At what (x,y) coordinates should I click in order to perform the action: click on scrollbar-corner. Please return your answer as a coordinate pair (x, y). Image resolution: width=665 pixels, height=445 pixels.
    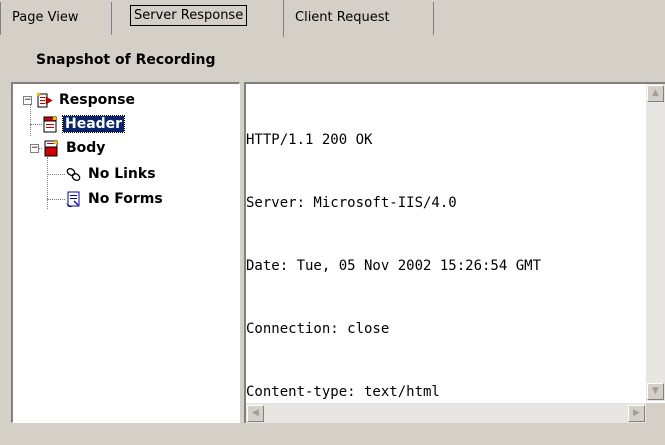
    Looking at the image, I should click on (655, 413).